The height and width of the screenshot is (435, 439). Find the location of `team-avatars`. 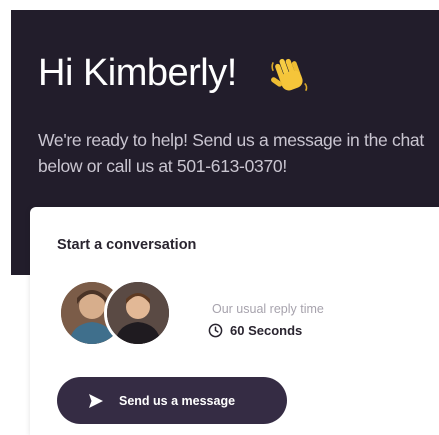

team-avatars is located at coordinates (118, 313).